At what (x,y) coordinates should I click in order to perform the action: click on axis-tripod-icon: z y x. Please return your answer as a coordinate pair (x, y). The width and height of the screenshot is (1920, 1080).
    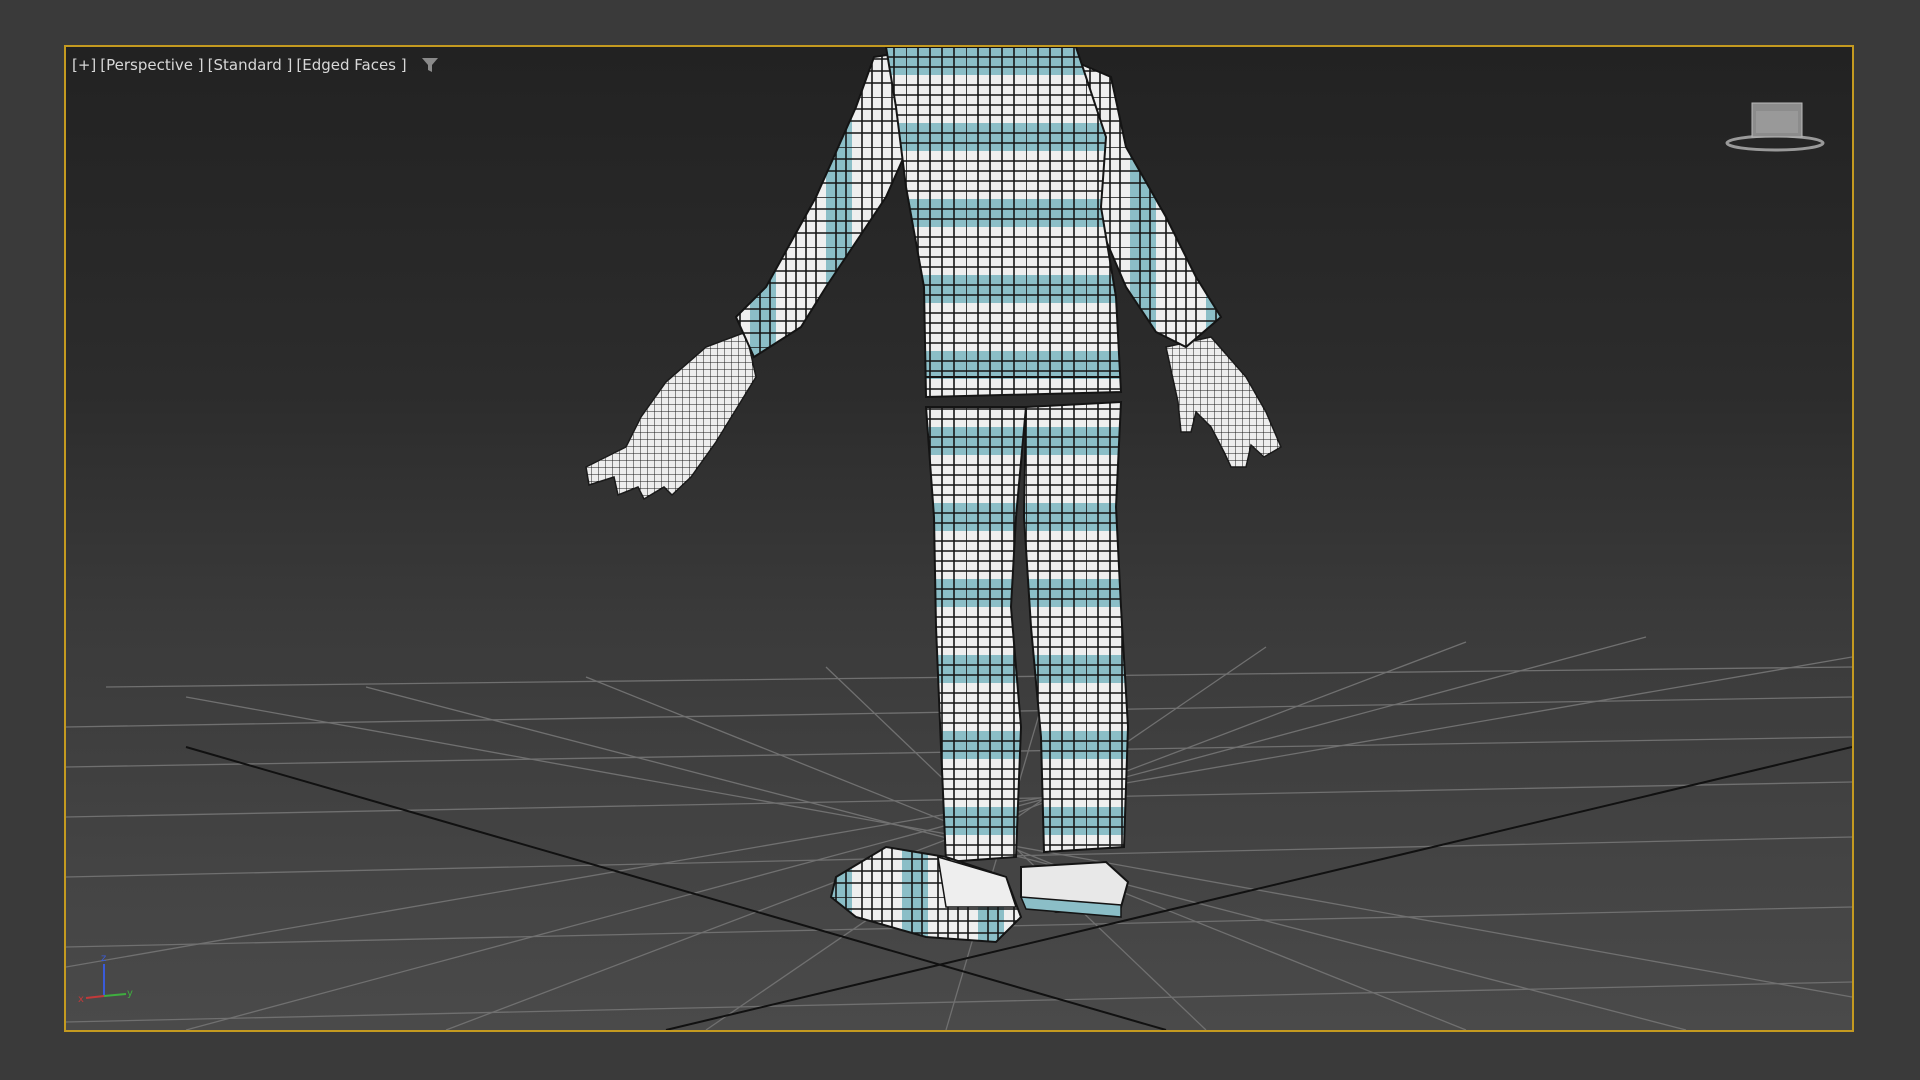
    Looking at the image, I should click on (105, 979).